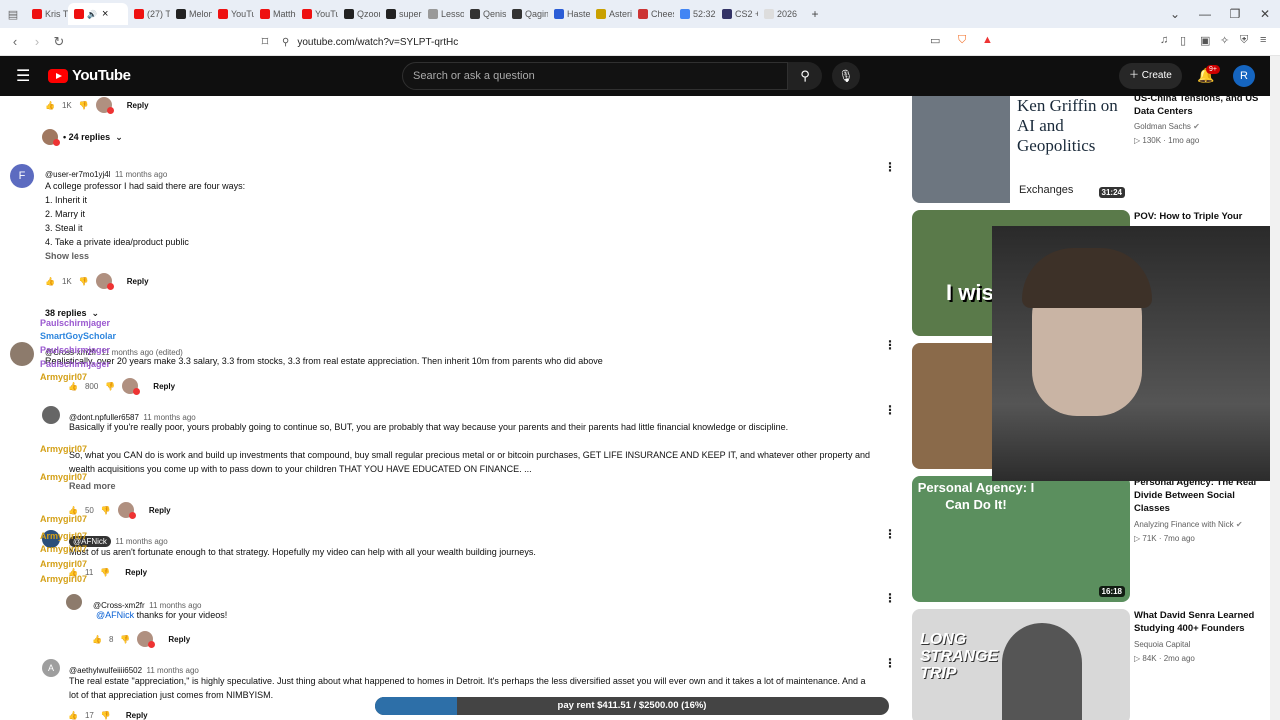 Image resolution: width=1280 pixels, height=720 pixels. I want to click on replies-toggle: • 24 replies ⌄, so click(82, 137).